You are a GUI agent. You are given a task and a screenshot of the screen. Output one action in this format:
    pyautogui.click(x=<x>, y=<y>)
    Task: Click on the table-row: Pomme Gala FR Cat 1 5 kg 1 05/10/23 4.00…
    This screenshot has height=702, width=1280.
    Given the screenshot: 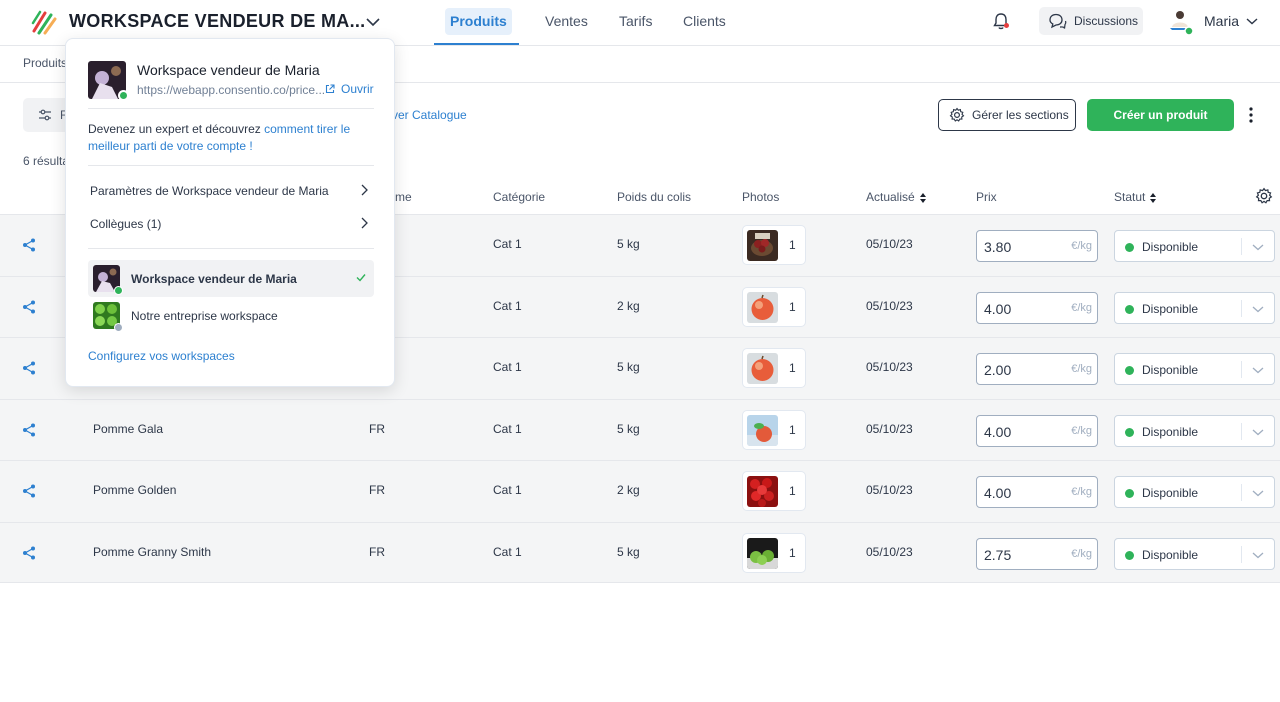 What is the action you would take?
    pyautogui.click(x=640, y=429)
    